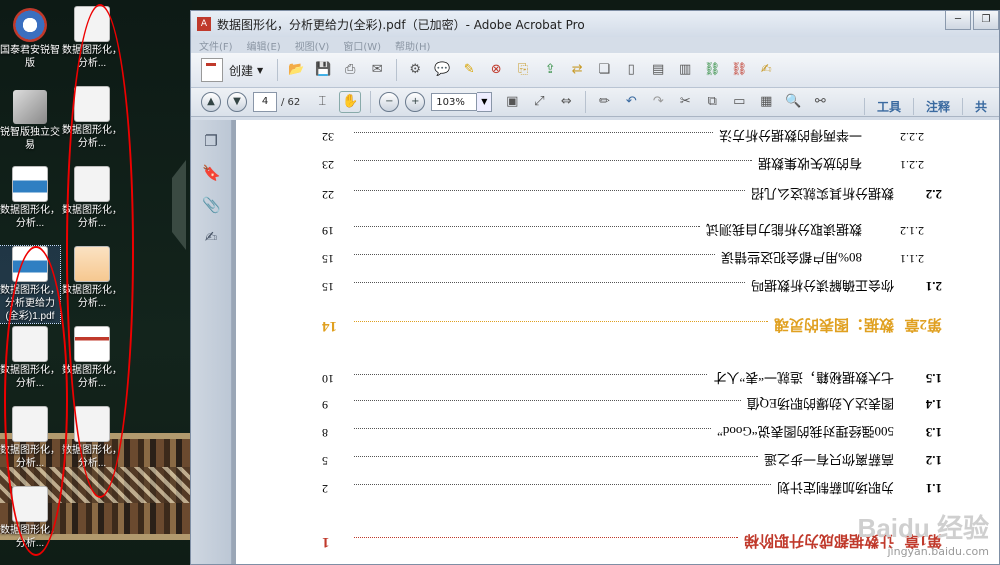 This screenshot has height=565, width=1000. Describe the element at coordinates (658, 102) in the screenshot. I see `redo-icon: ↷` at that location.